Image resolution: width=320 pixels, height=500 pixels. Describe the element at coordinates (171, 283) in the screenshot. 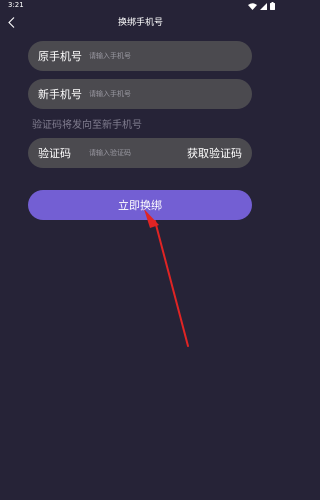

I see `arrow-line` at that location.